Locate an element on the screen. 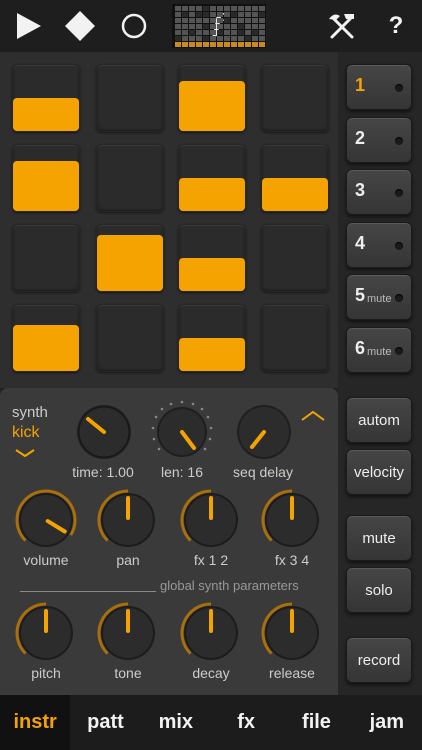  tab-mix: mix is located at coordinates (176, 722).